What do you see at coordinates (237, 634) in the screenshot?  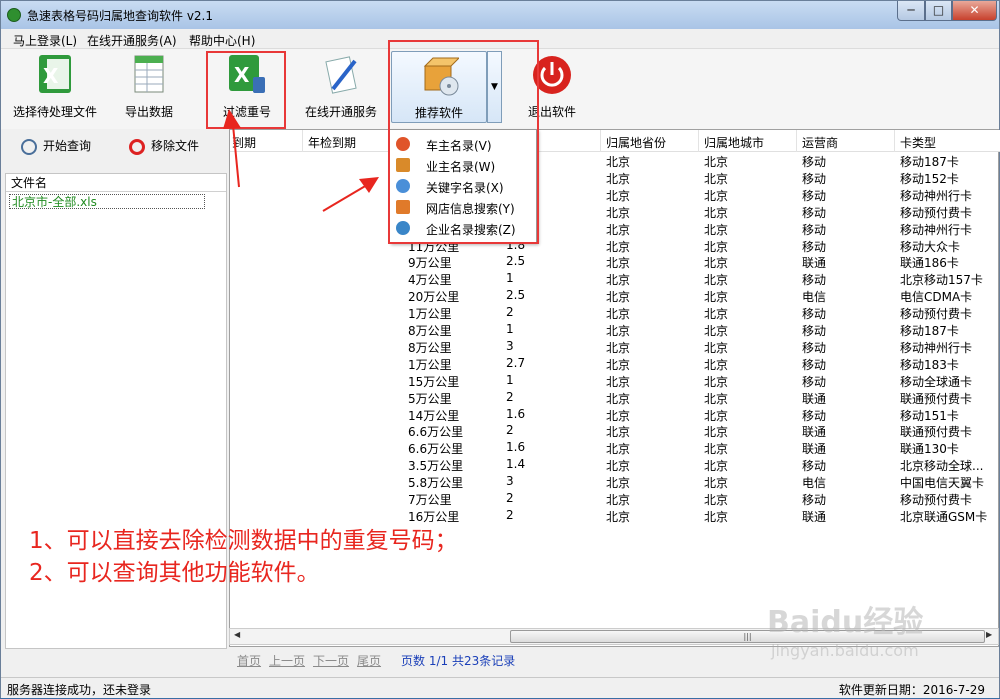 I see `scroll-left-icon: ◀` at bounding box center [237, 634].